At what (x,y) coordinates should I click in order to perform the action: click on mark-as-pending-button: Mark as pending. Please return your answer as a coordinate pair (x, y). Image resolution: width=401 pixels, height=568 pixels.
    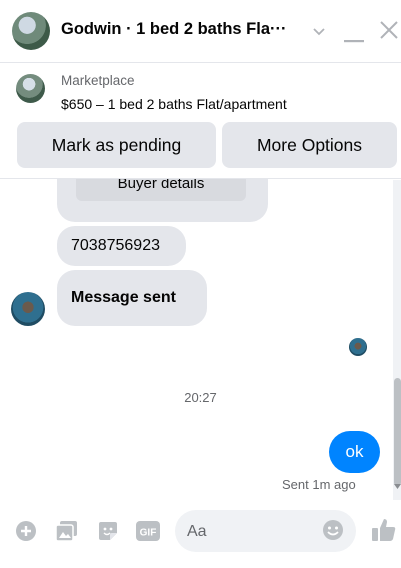
    Looking at the image, I should click on (116, 145).